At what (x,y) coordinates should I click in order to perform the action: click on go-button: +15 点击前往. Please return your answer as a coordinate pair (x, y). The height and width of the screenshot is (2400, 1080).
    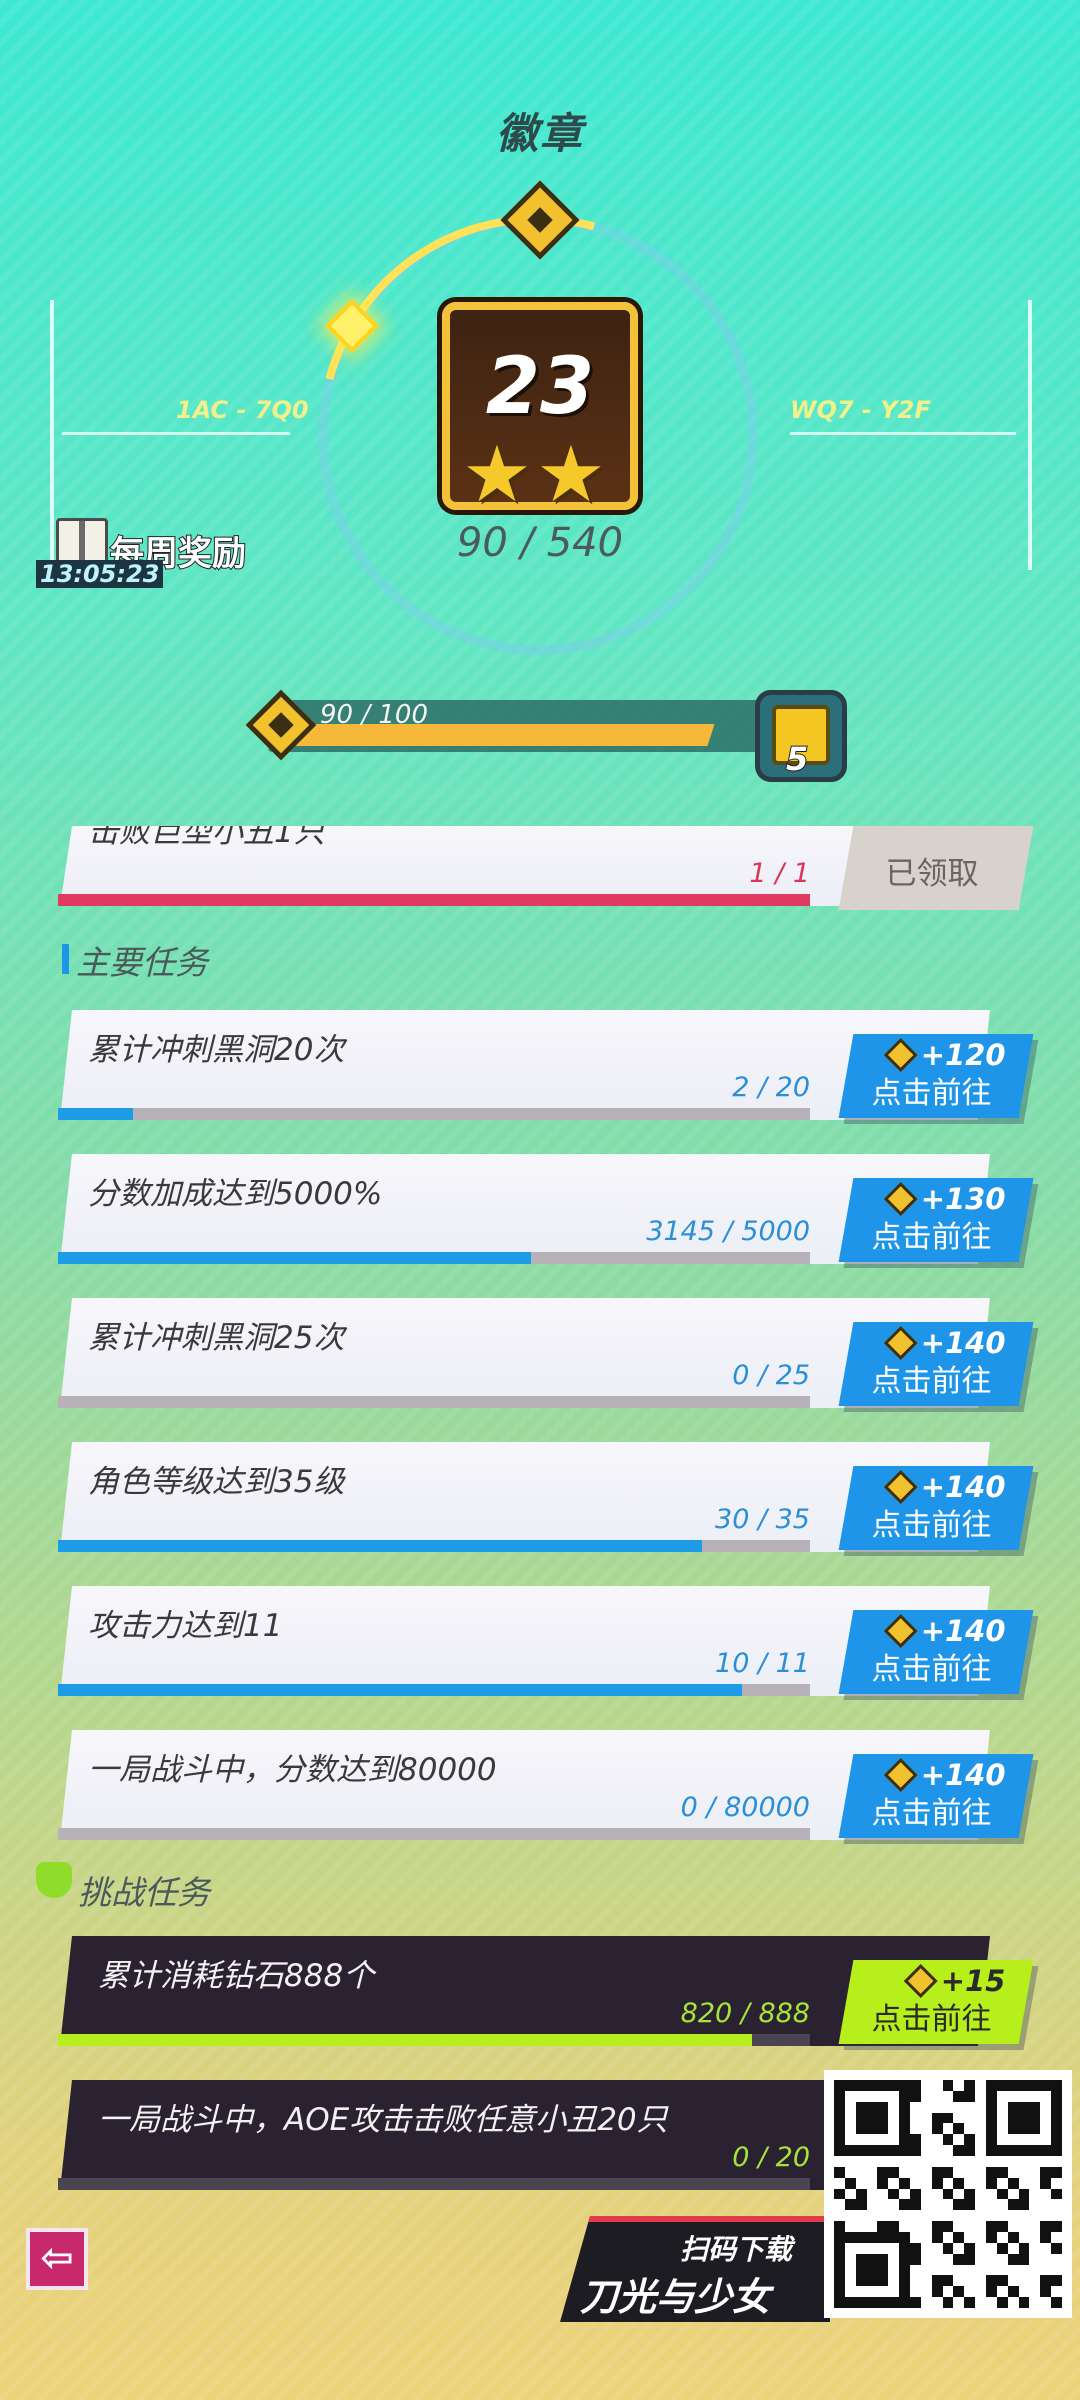
    Looking at the image, I should click on (936, 2002).